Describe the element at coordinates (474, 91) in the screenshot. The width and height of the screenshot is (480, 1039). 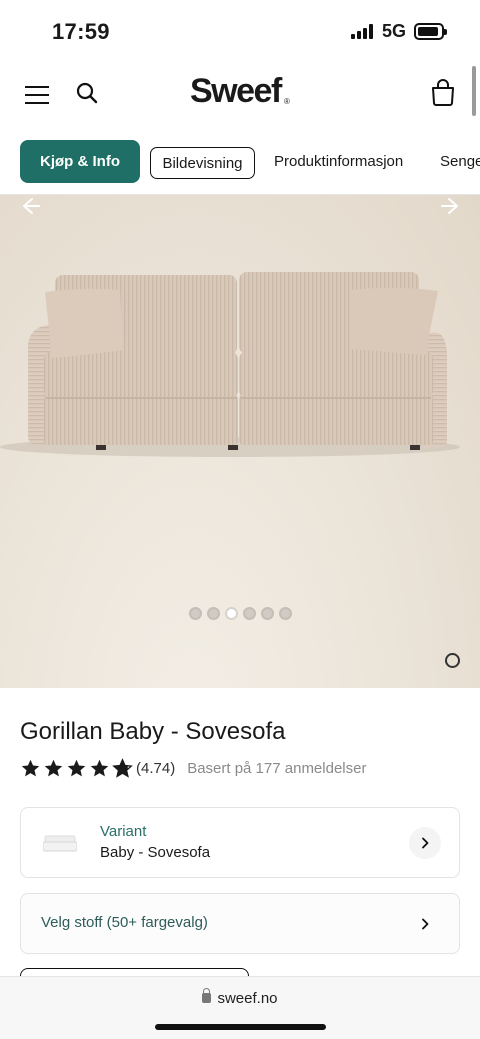
I see `scrollbar` at that location.